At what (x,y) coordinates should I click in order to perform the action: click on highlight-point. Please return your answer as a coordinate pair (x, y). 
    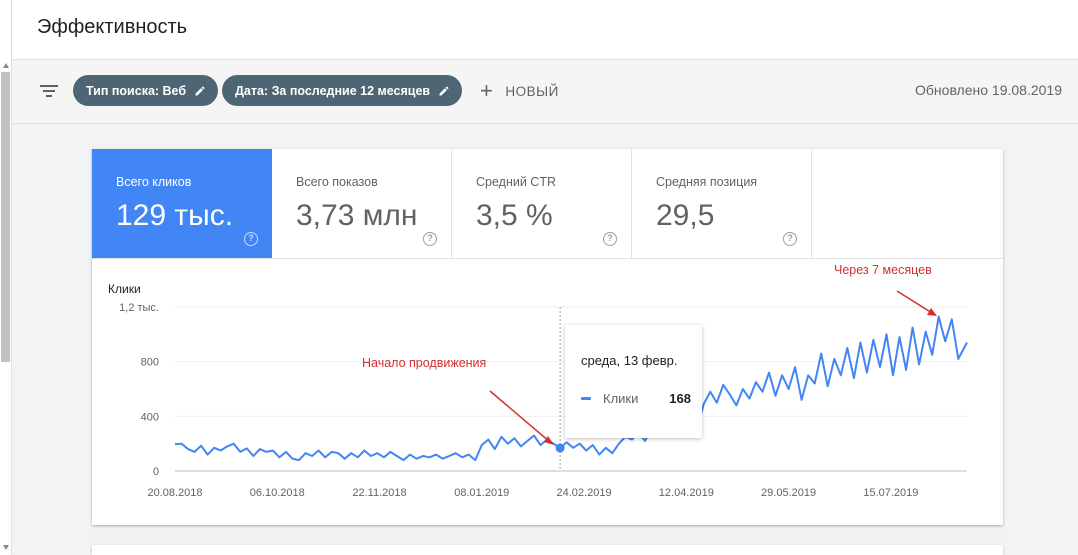
    Looking at the image, I should click on (560, 448).